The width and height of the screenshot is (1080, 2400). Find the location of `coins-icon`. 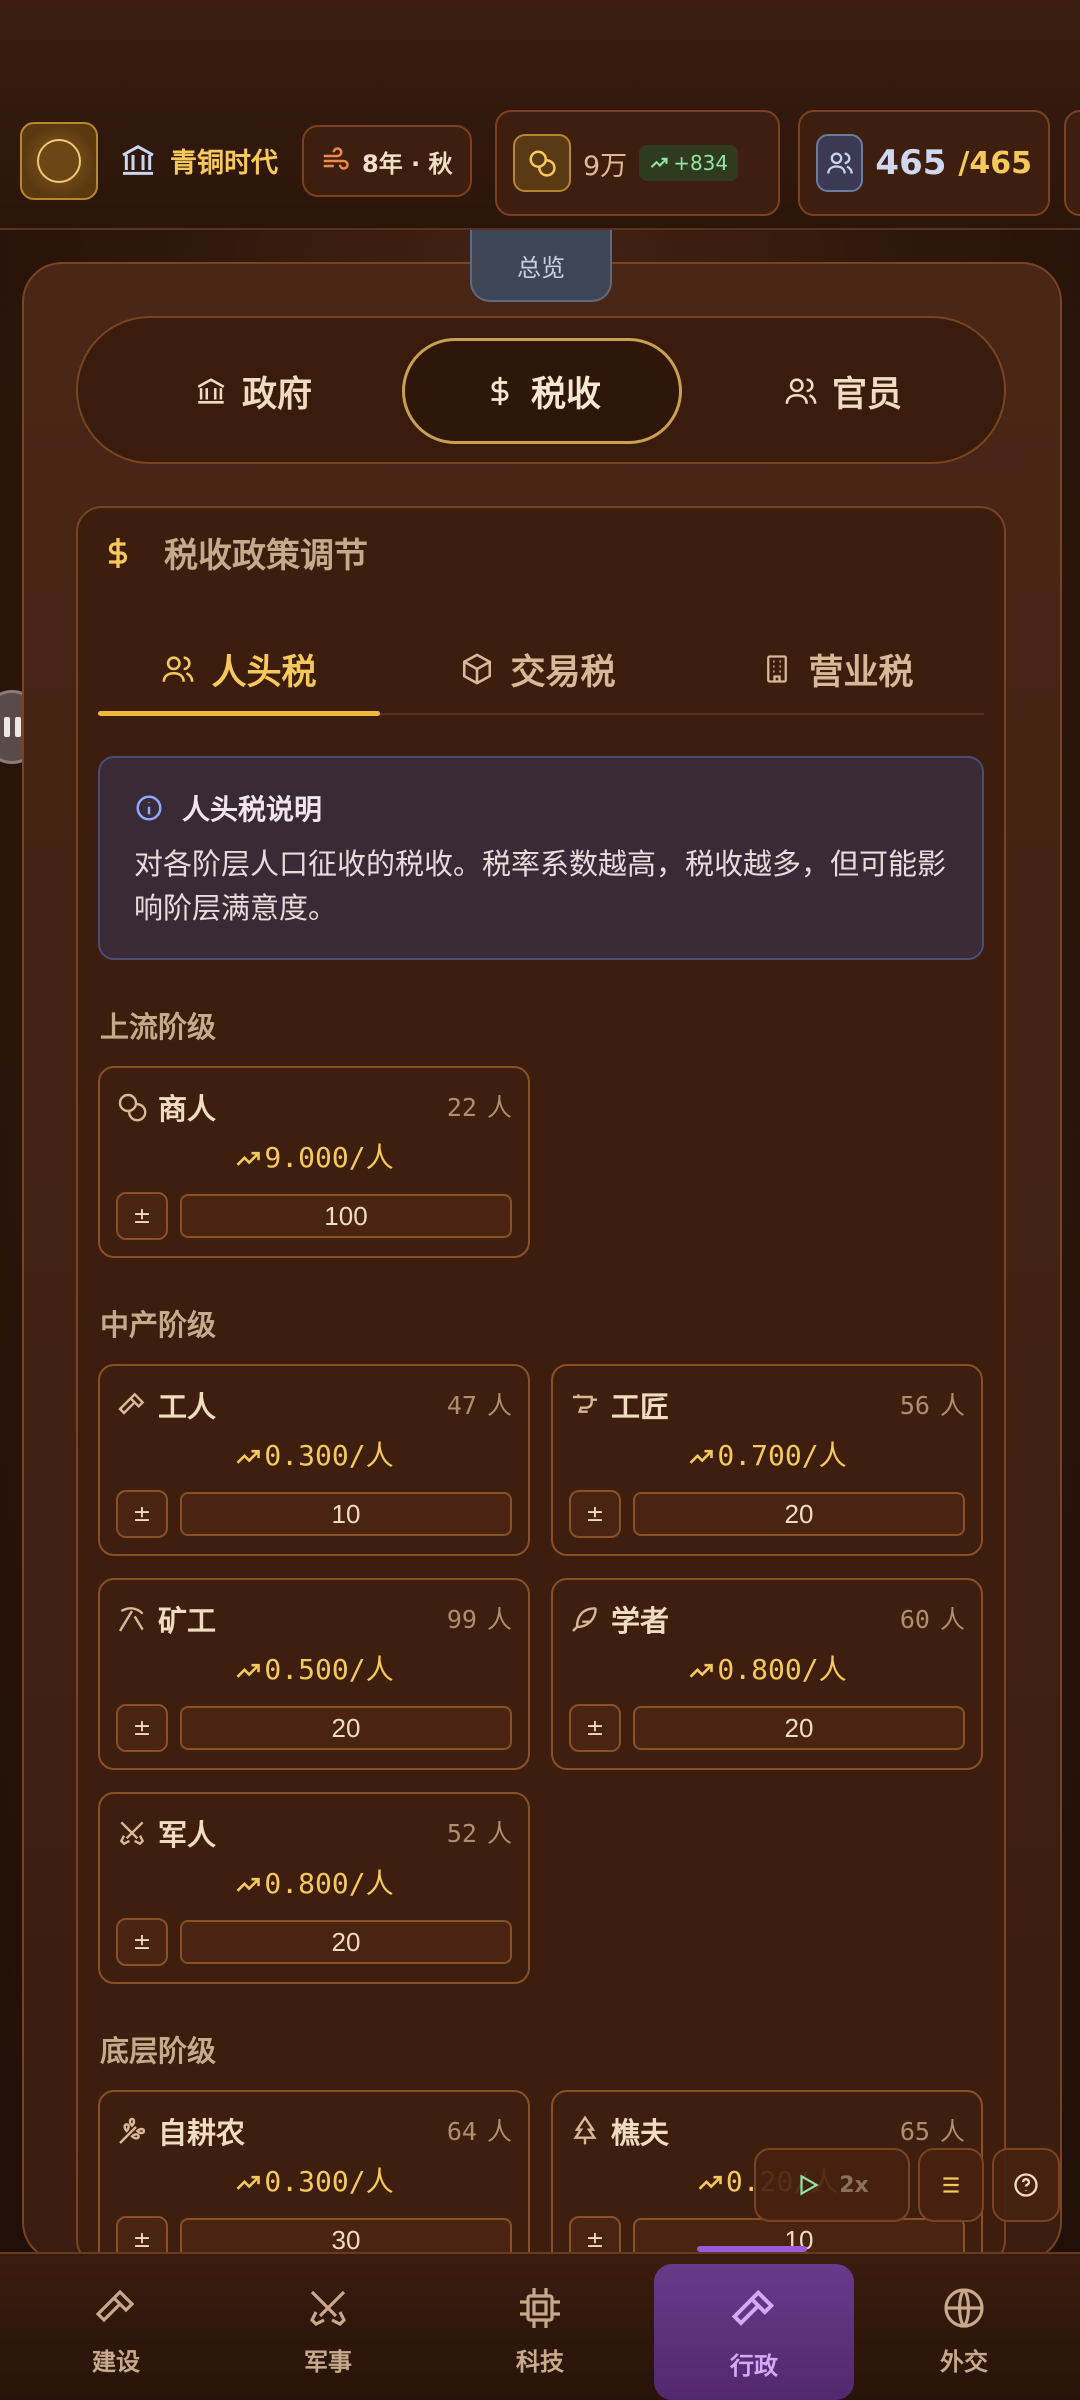

coins-icon is located at coordinates (542, 163).